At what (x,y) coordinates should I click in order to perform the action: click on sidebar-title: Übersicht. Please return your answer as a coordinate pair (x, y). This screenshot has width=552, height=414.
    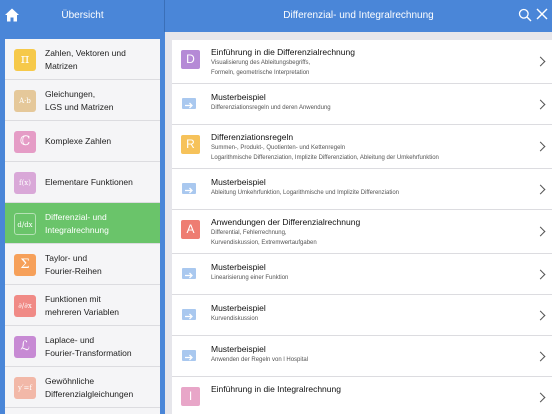
    Looking at the image, I should click on (82, 15).